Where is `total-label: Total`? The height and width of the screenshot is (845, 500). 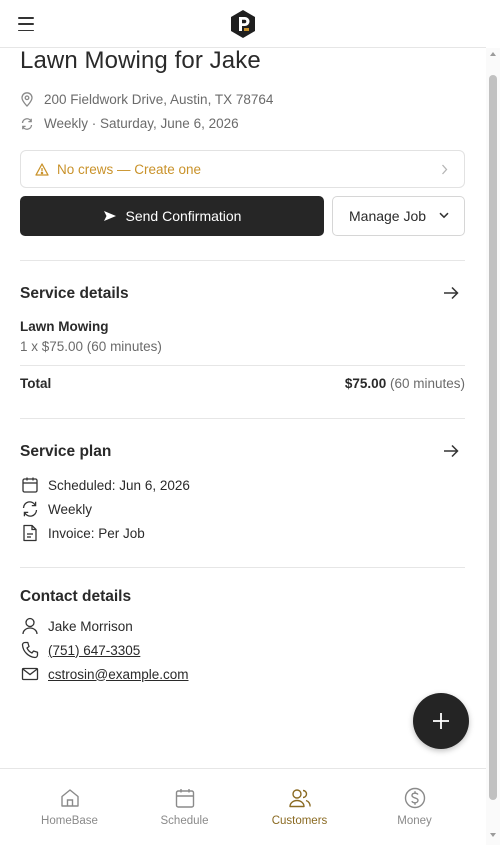
total-label: Total is located at coordinates (36, 383).